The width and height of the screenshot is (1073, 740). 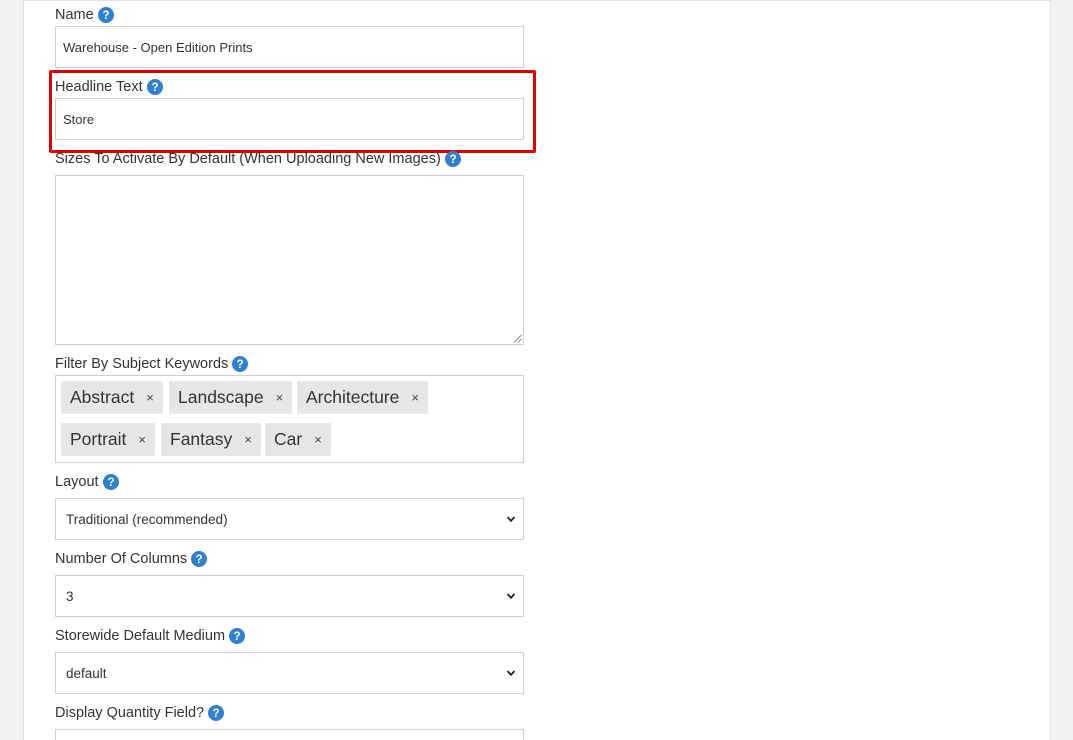 I want to click on columns-label-row: Number Of Columns ?, so click(x=289, y=559).